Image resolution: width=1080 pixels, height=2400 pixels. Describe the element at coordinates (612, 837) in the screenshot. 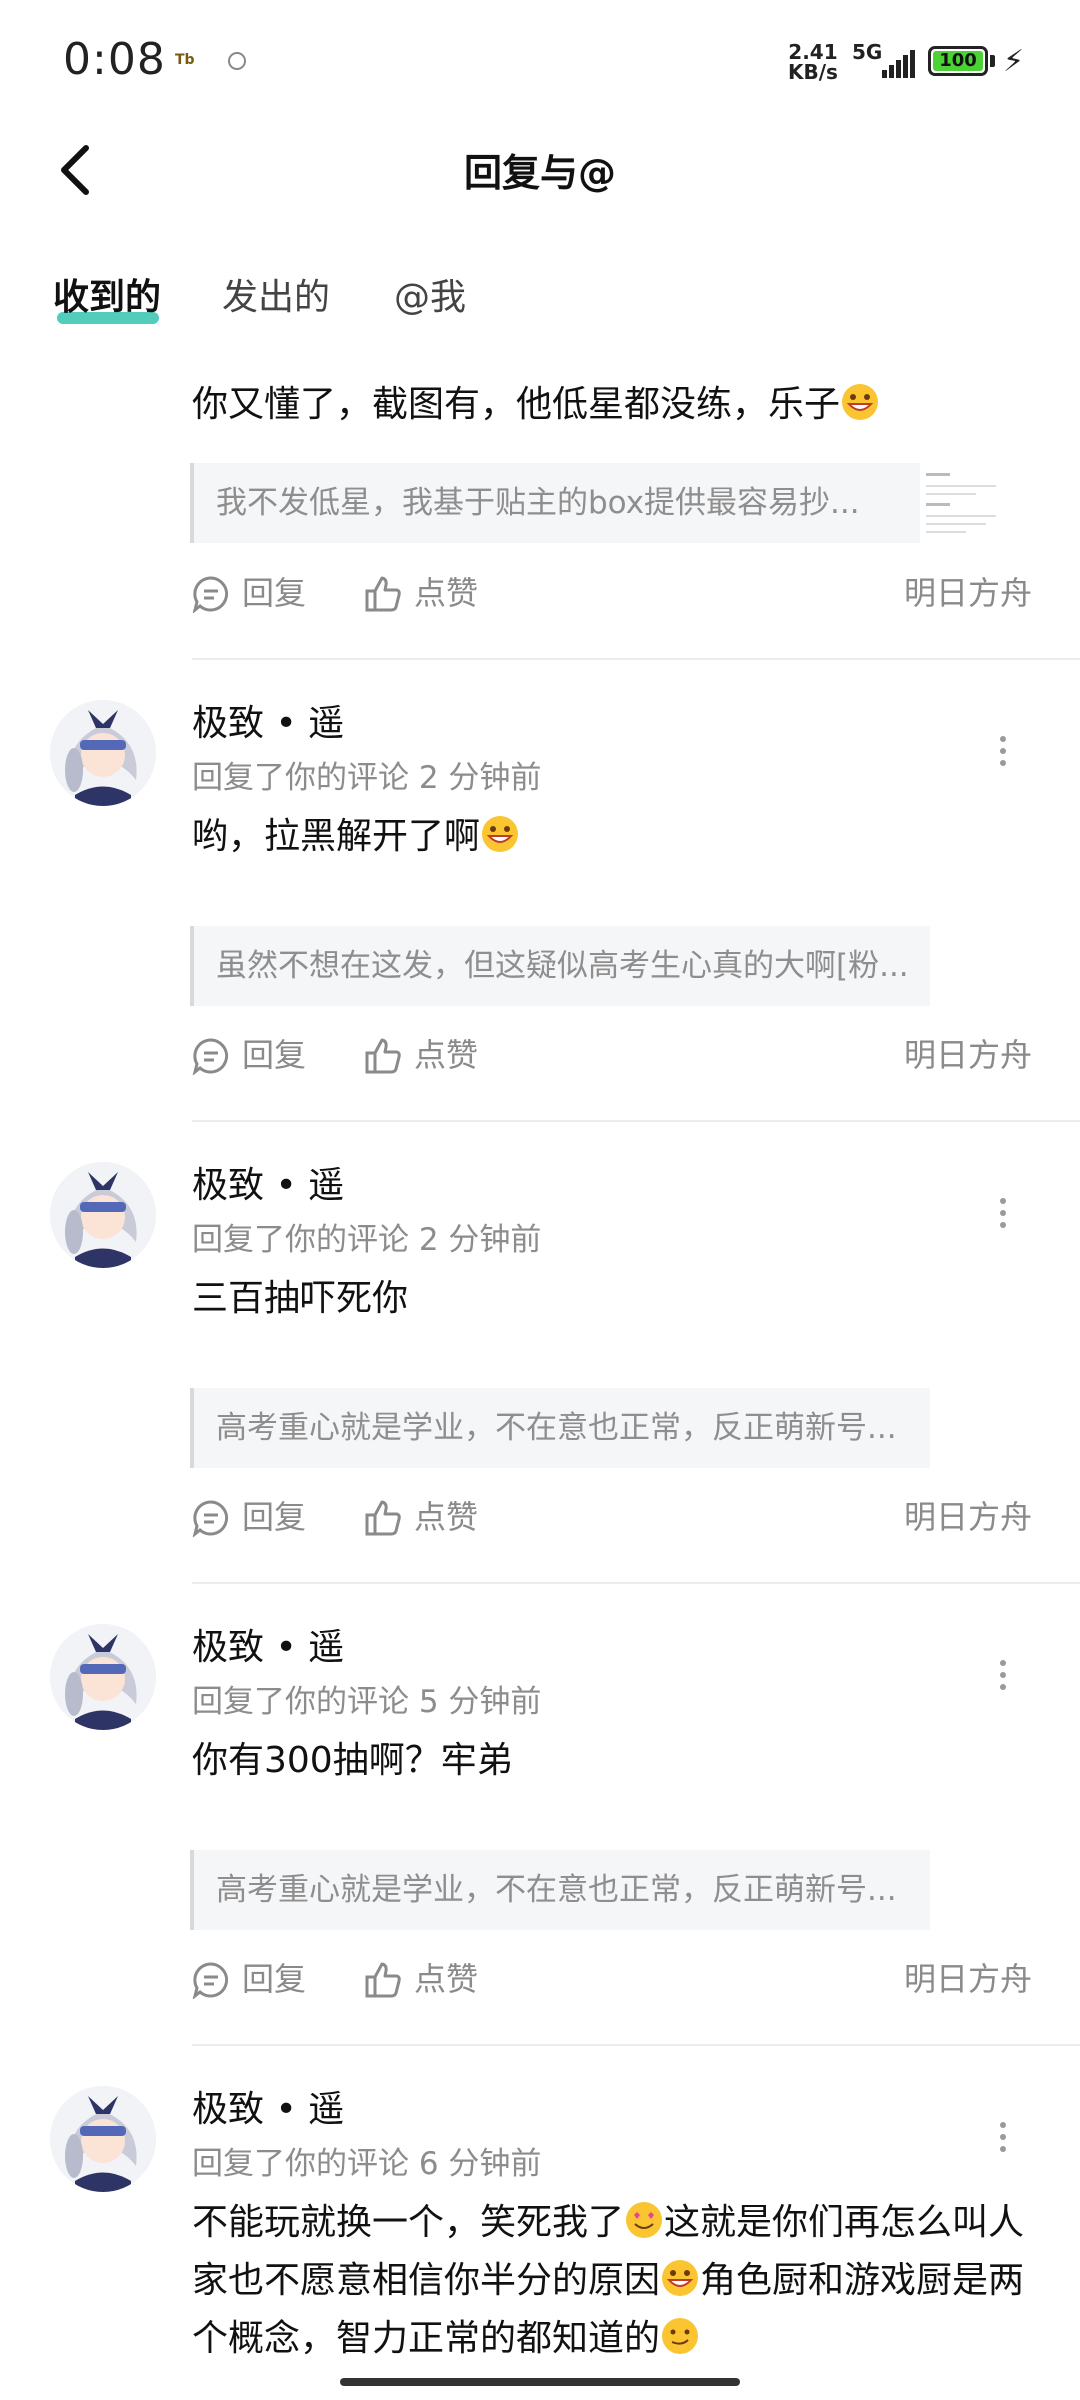

I see `comment-content: 哟，拉黑解开了啊` at that location.